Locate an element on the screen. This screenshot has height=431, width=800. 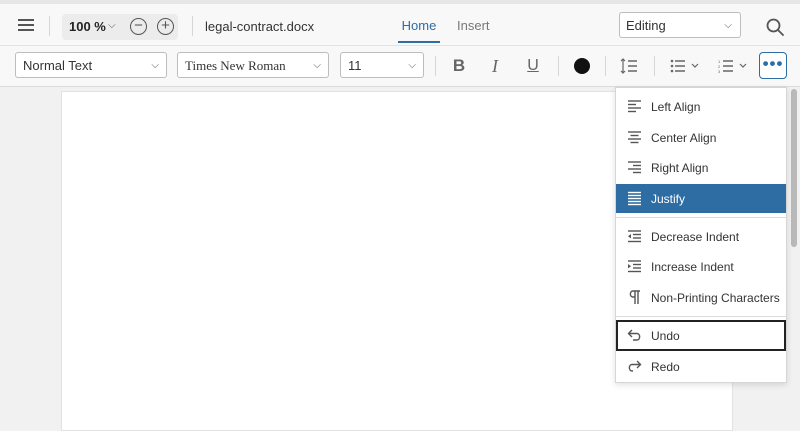
more-options-button: ••• is located at coordinates (773, 65).